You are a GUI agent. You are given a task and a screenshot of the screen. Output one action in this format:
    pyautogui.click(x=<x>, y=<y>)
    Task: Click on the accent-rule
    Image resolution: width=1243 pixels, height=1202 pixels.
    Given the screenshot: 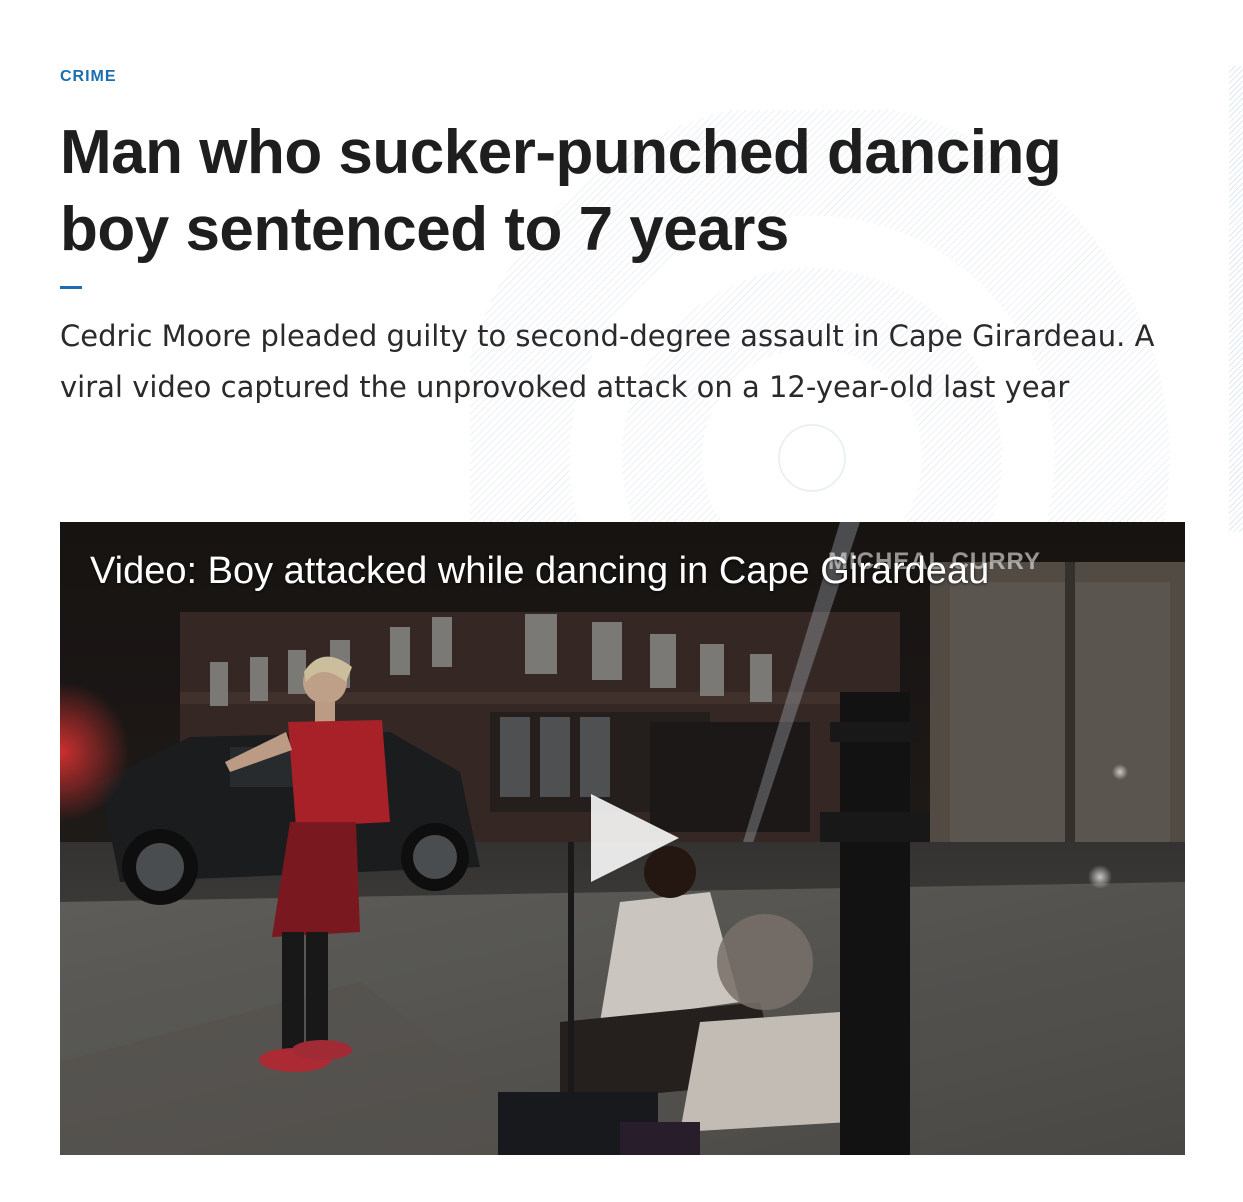 What is the action you would take?
    pyautogui.click(x=71, y=287)
    